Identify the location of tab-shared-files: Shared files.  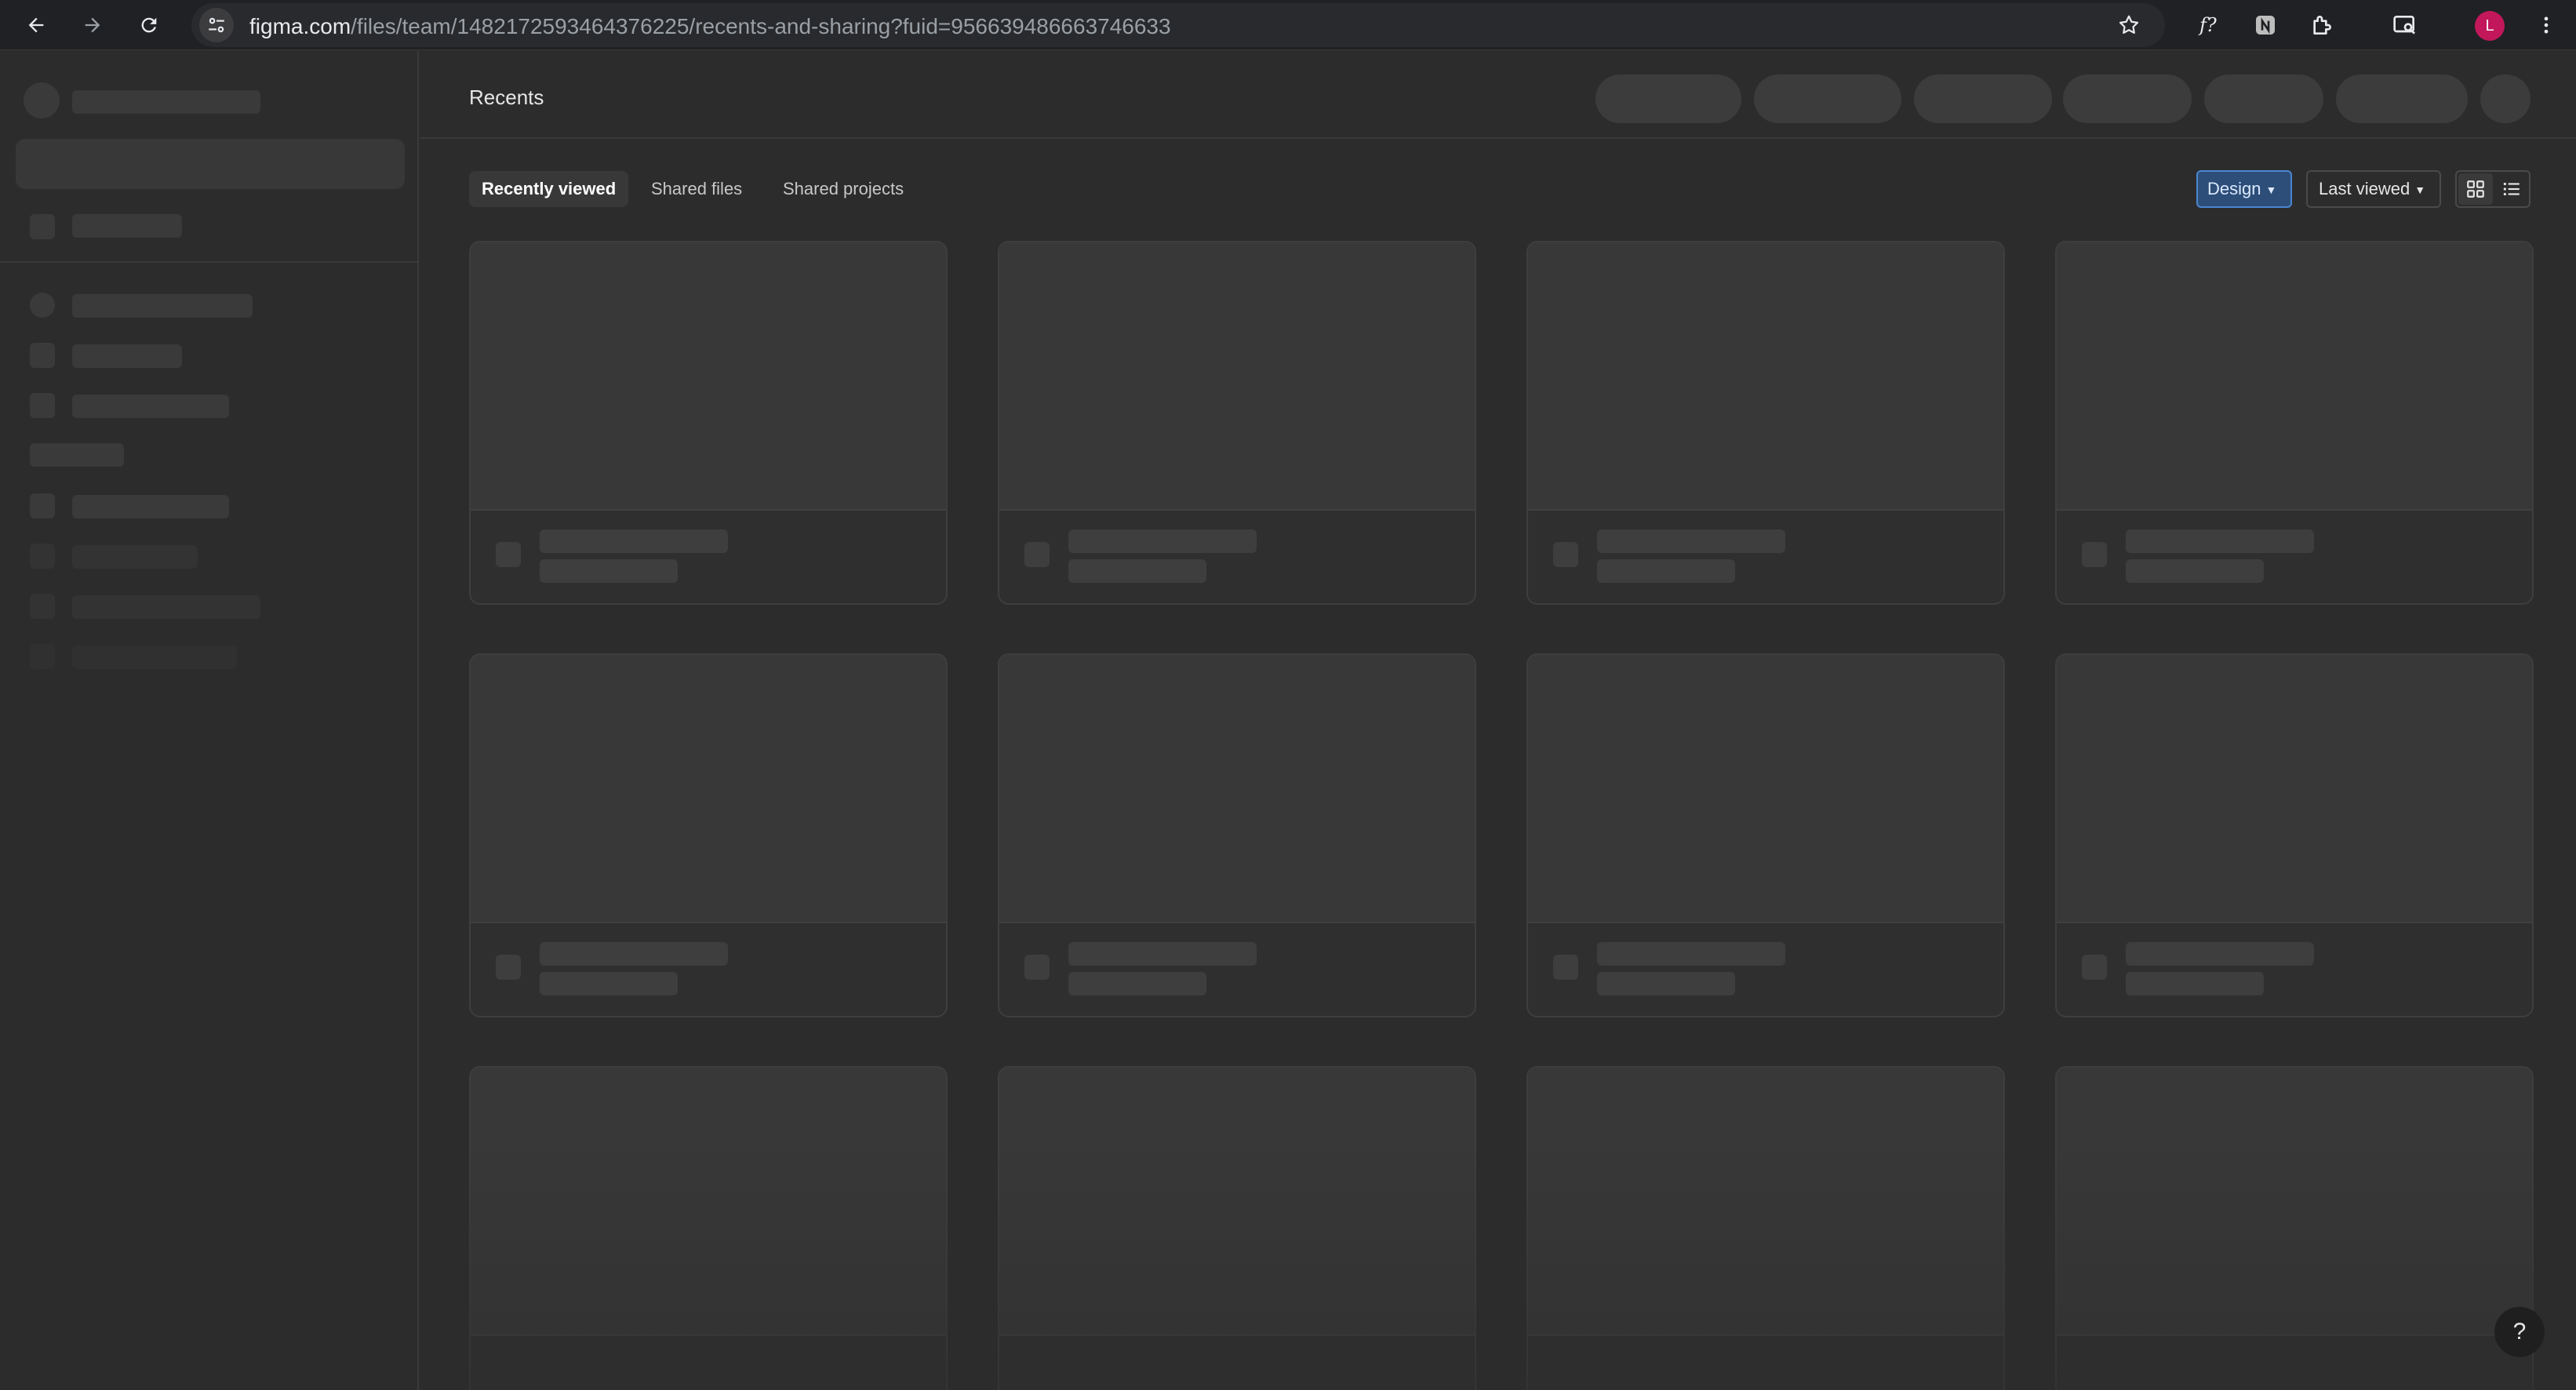
(697, 189).